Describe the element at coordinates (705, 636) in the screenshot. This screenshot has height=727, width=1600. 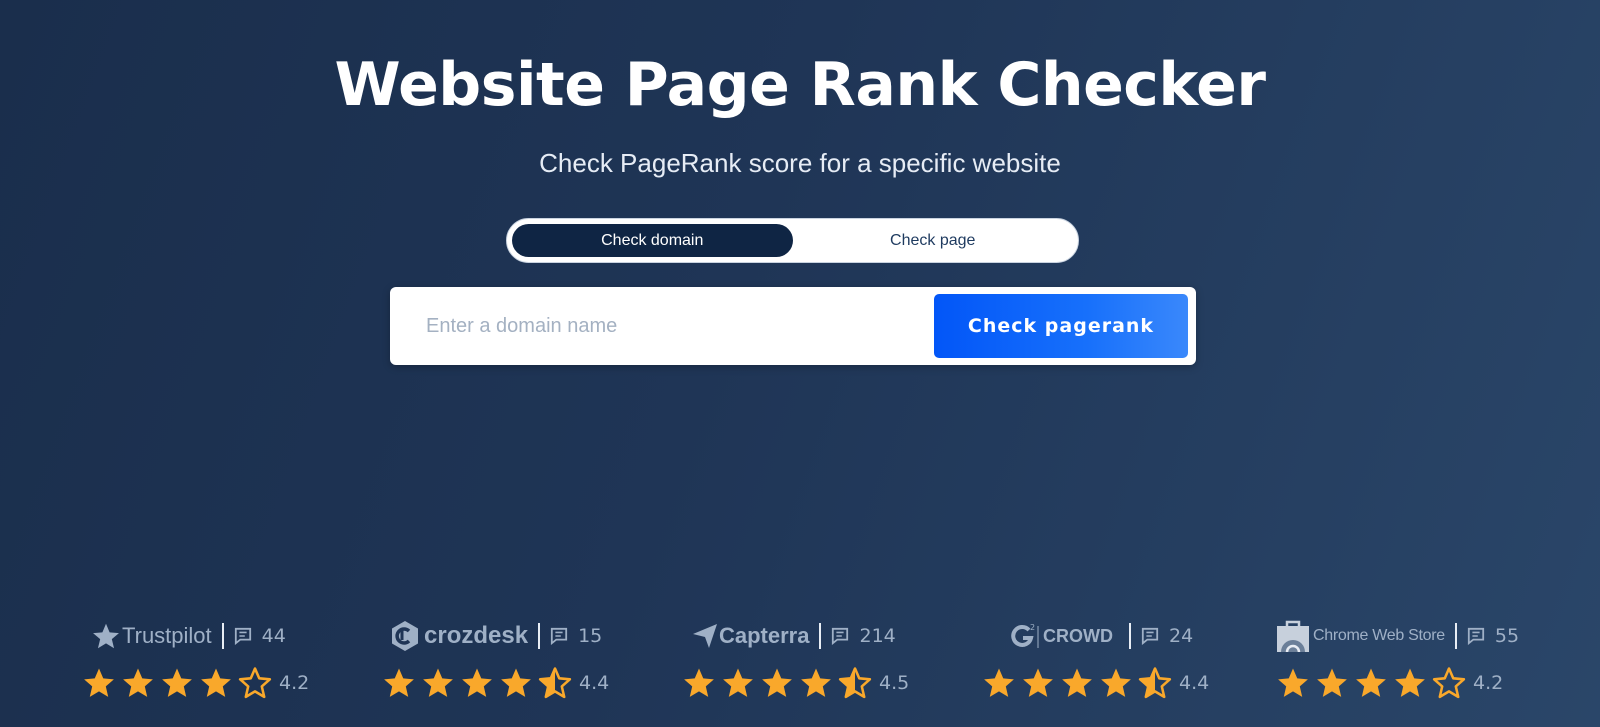
I see `capterra-arrow-icon` at that location.